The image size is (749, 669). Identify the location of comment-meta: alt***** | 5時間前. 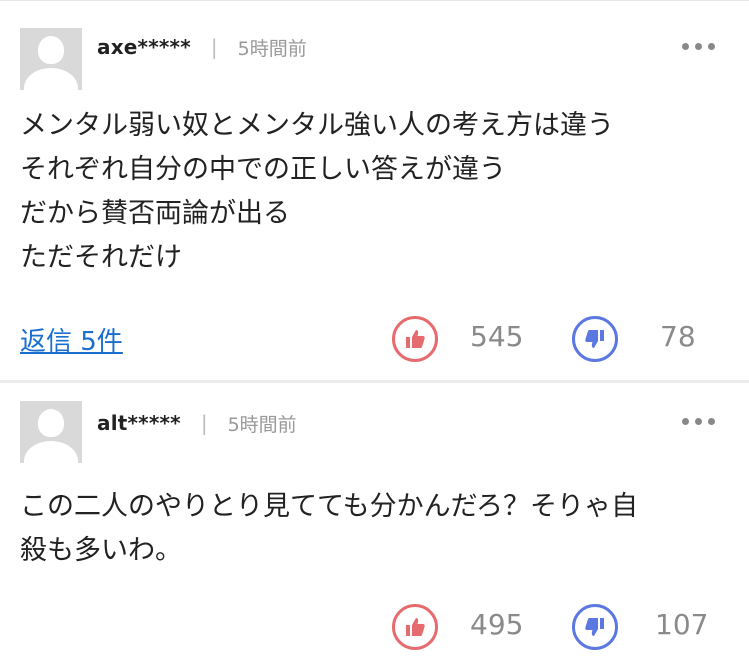
(197, 423).